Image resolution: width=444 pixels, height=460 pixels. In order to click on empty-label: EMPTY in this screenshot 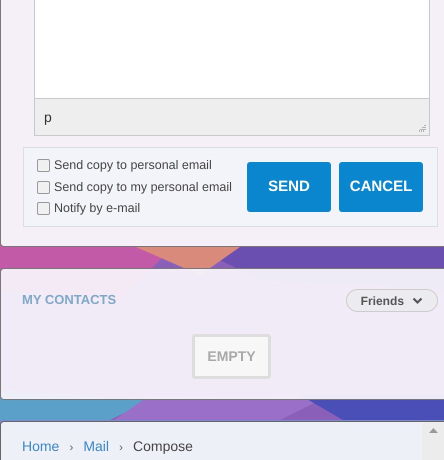, I will do `click(231, 356)`.